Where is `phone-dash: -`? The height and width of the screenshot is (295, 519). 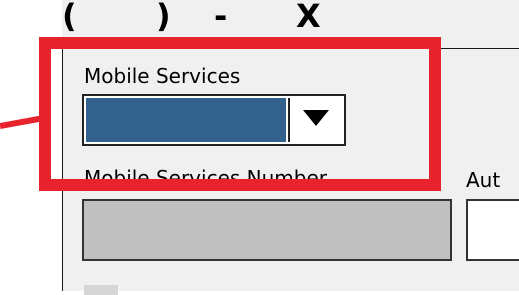 phone-dash: - is located at coordinates (221, 17).